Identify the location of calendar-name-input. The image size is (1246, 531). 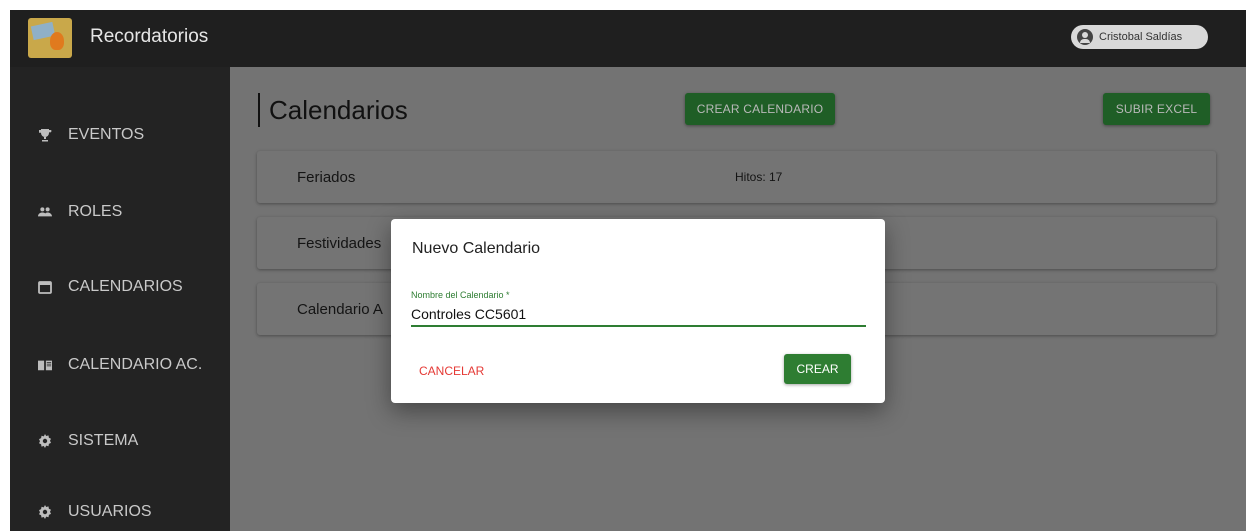
(638, 315).